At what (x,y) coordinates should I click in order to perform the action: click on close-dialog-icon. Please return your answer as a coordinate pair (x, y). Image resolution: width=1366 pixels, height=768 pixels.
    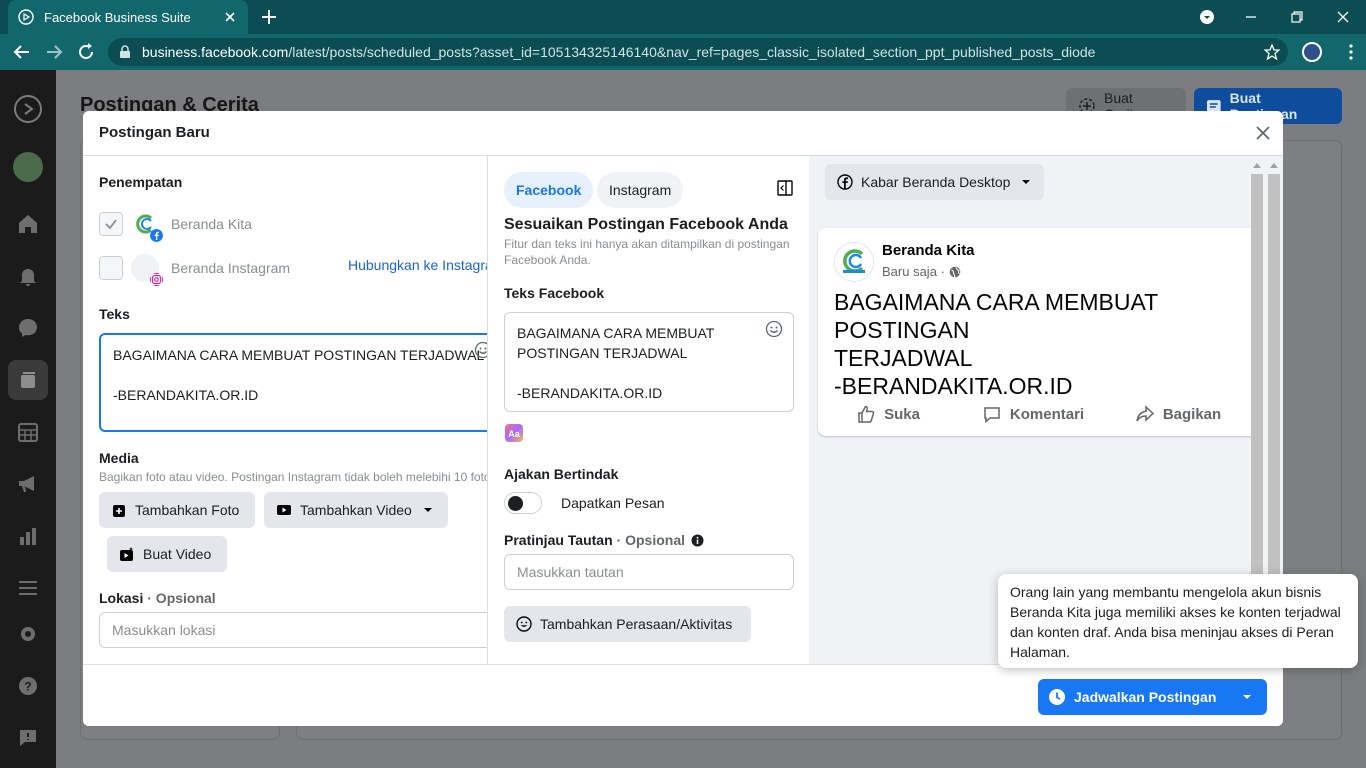
    Looking at the image, I should click on (1263, 133).